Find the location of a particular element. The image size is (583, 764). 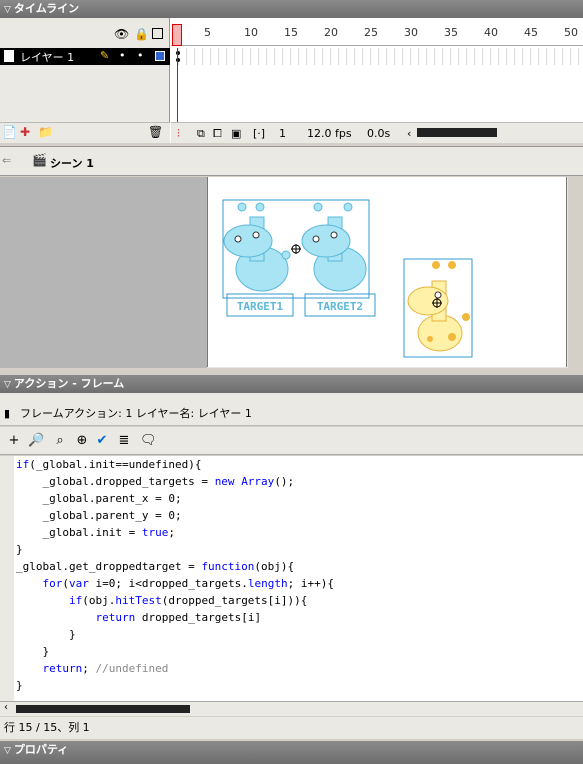

actions-spacer is located at coordinates (291, 397).